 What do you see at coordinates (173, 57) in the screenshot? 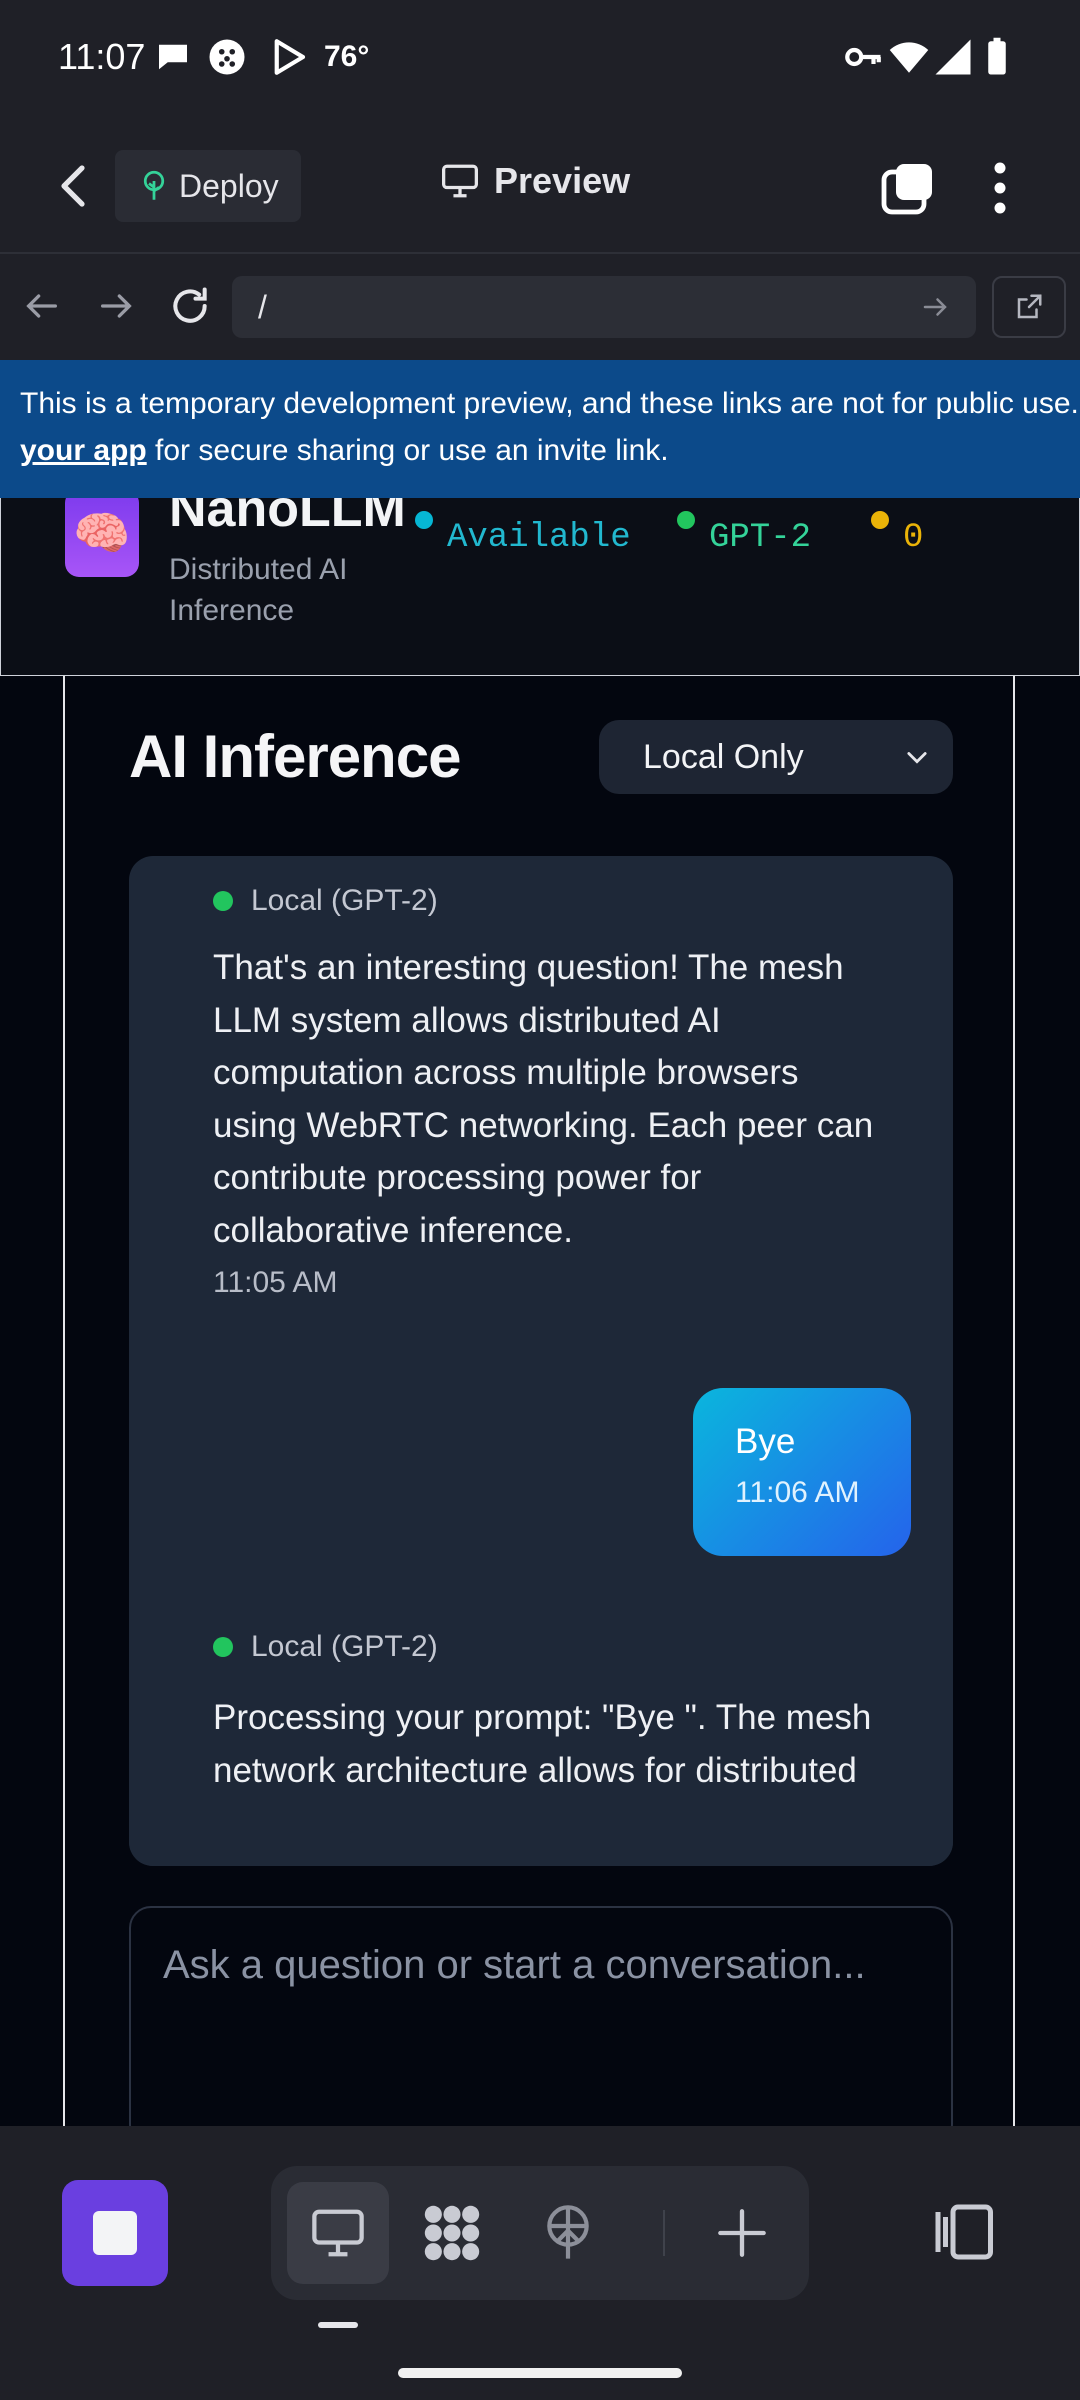
I see `chat-notification-icon` at bounding box center [173, 57].